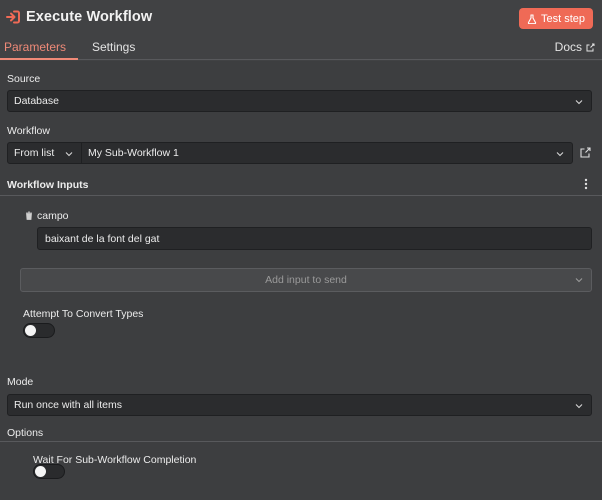 Image resolution: width=602 pixels, height=500 pixels. Describe the element at coordinates (113, 47) in the screenshot. I see `tab-settings: Settings` at that location.